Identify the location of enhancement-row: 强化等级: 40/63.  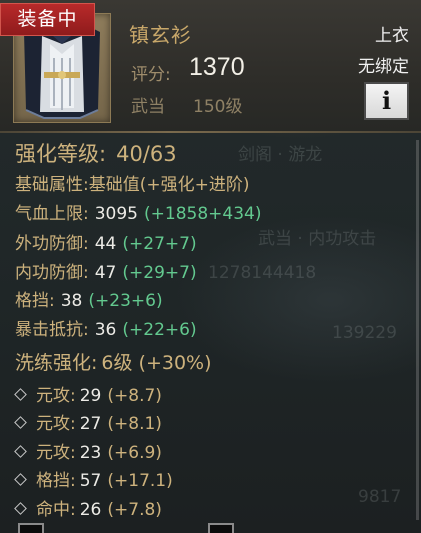
(96, 153).